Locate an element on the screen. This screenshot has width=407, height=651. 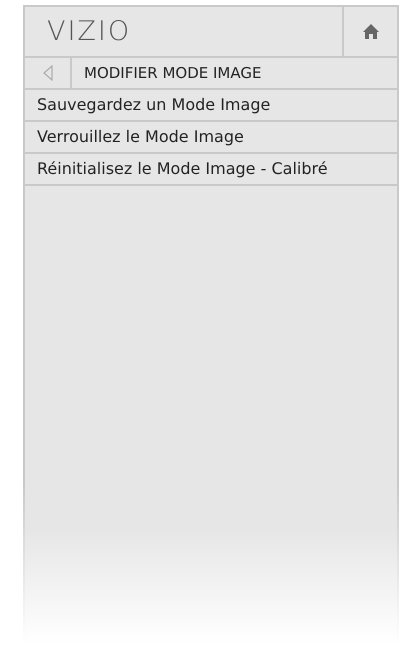
brand-logo: VIZIO is located at coordinates (89, 31).